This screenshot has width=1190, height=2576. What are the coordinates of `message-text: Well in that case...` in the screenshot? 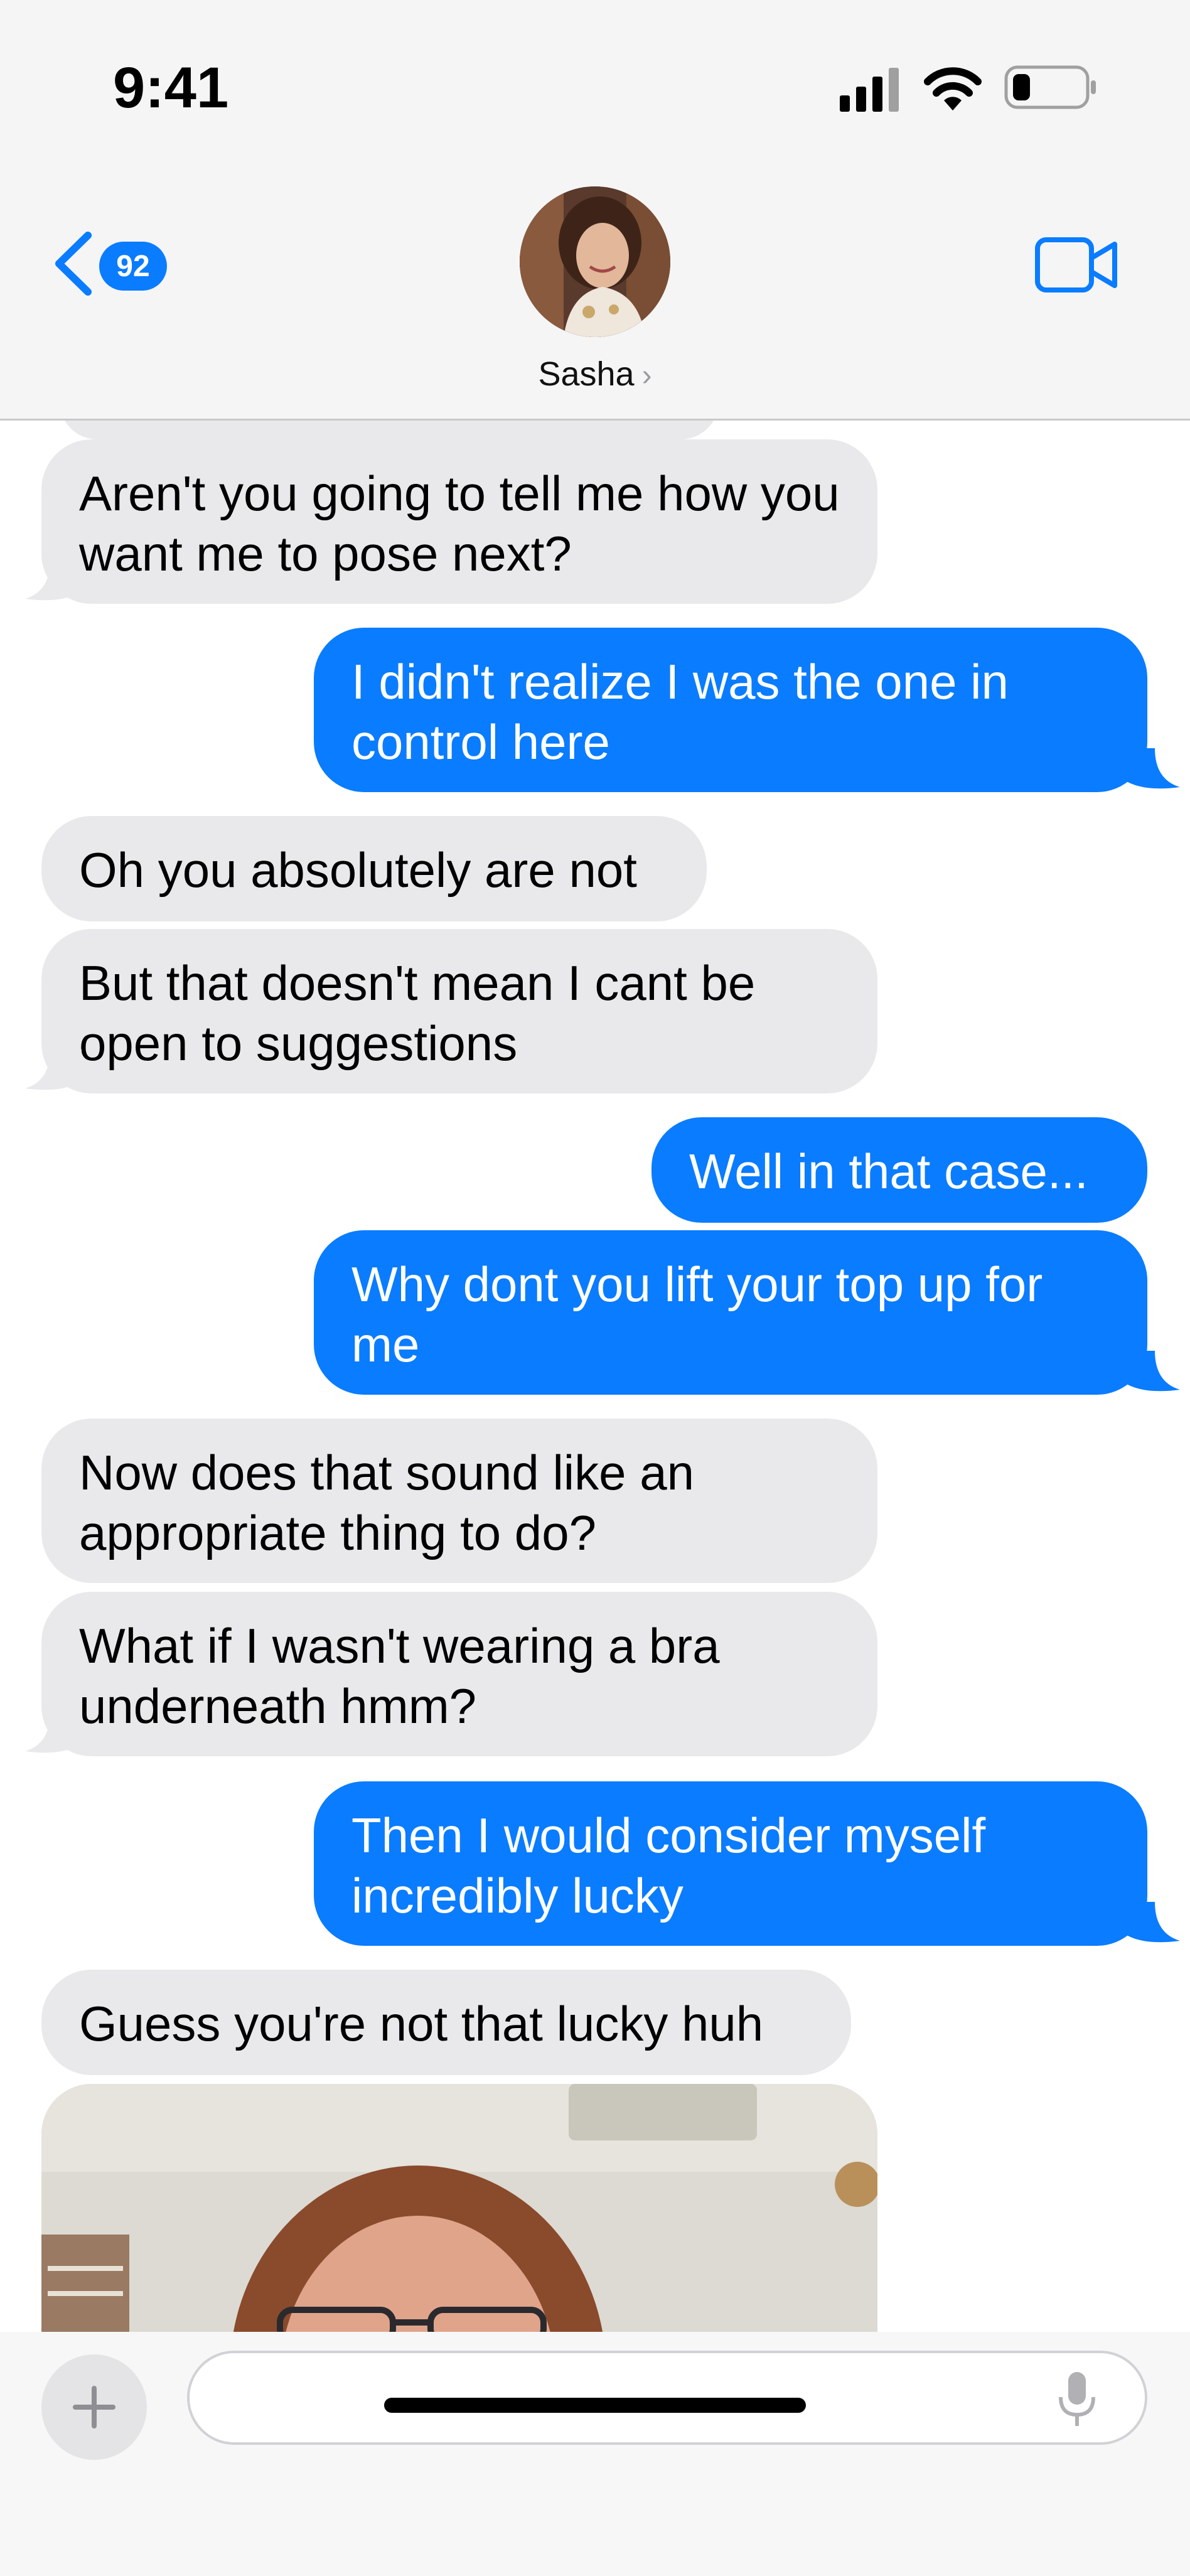 It's located at (888, 1171).